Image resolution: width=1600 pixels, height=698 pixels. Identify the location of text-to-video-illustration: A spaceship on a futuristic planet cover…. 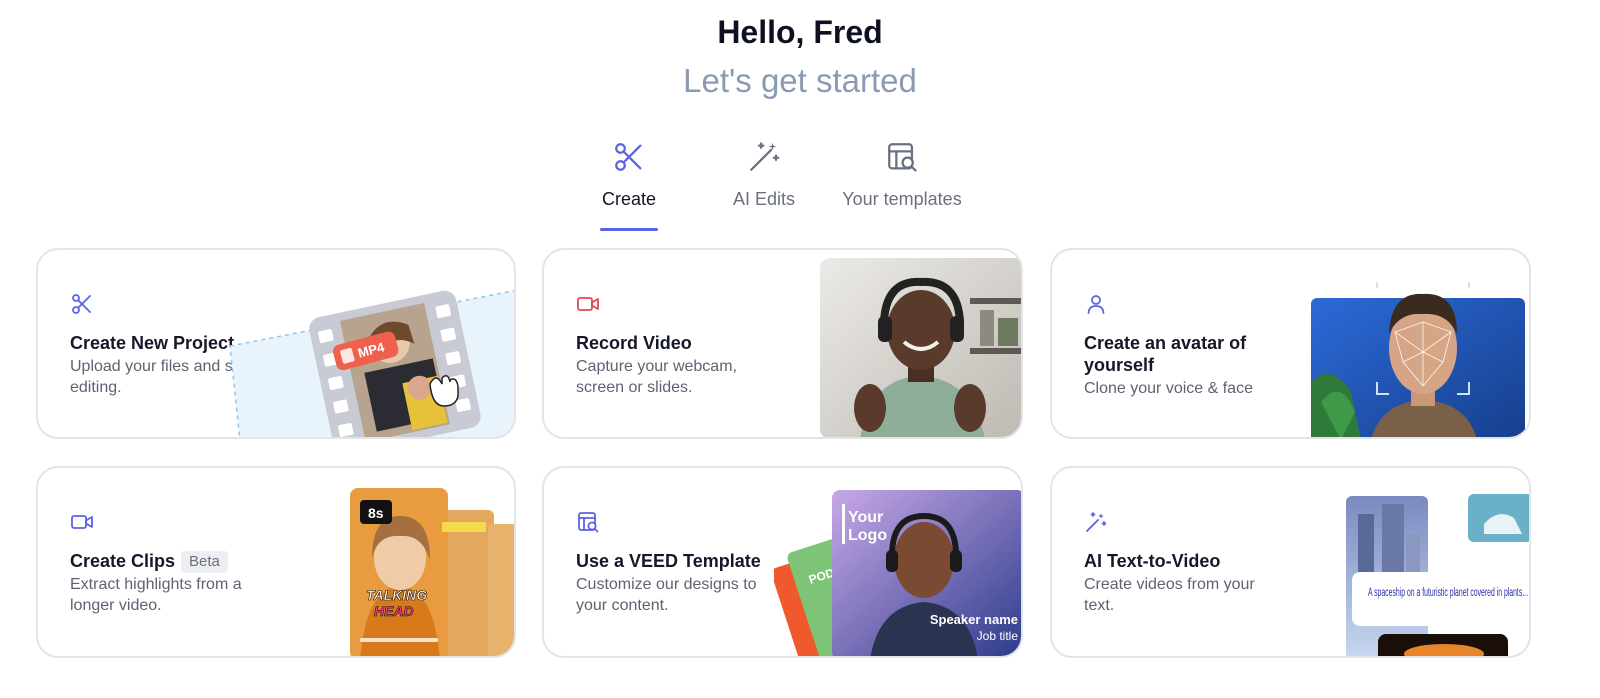
(1437, 575).